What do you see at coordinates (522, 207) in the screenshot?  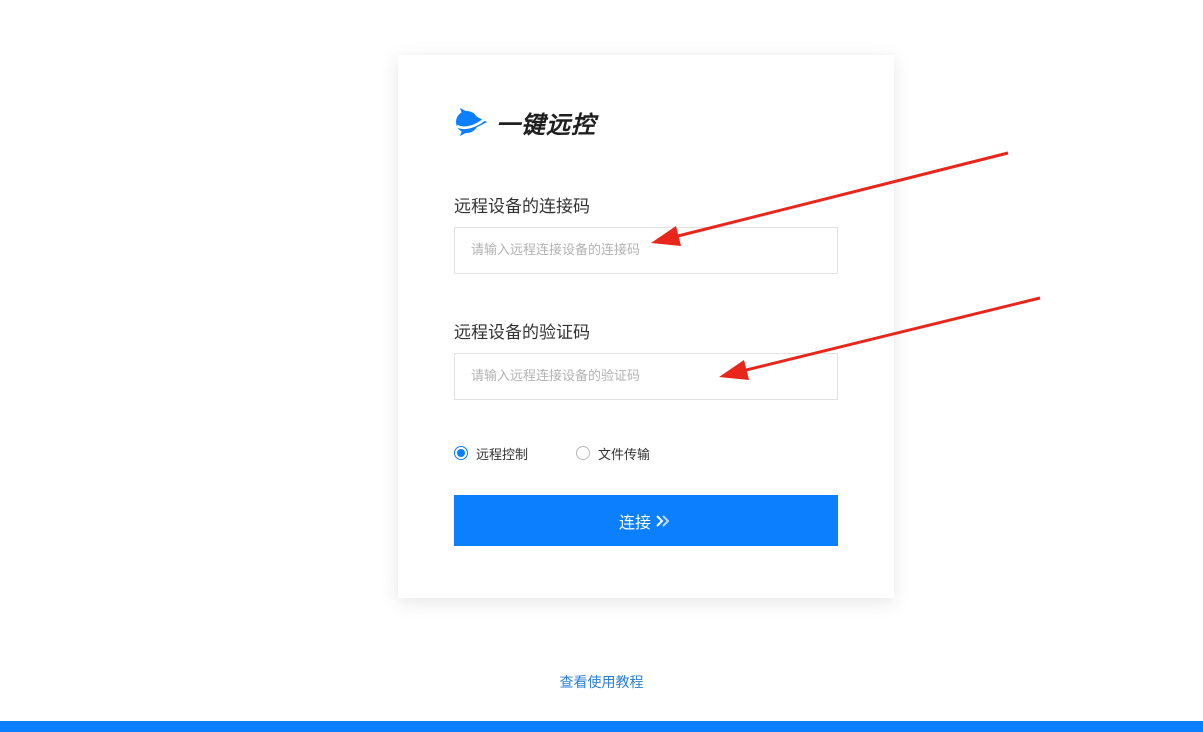 I see `connection-code-label: 远程设备的连接码` at bounding box center [522, 207].